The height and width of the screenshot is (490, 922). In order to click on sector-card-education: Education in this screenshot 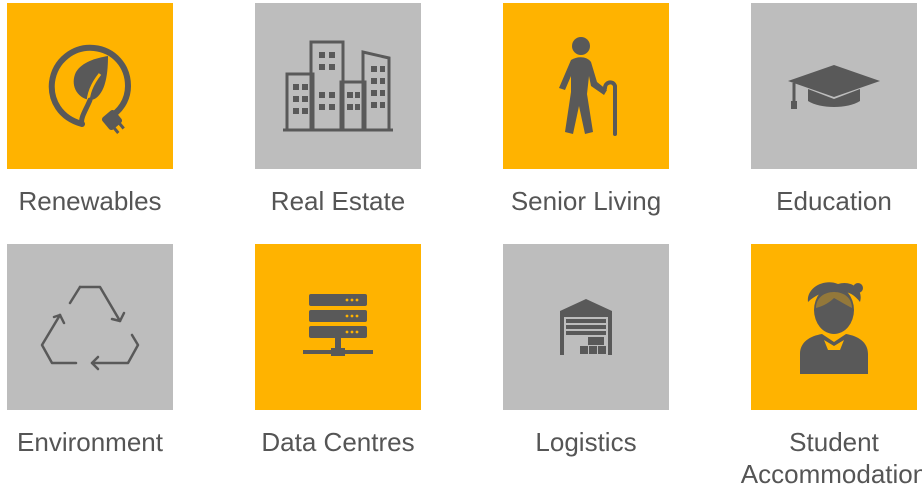, I will do `click(834, 110)`.